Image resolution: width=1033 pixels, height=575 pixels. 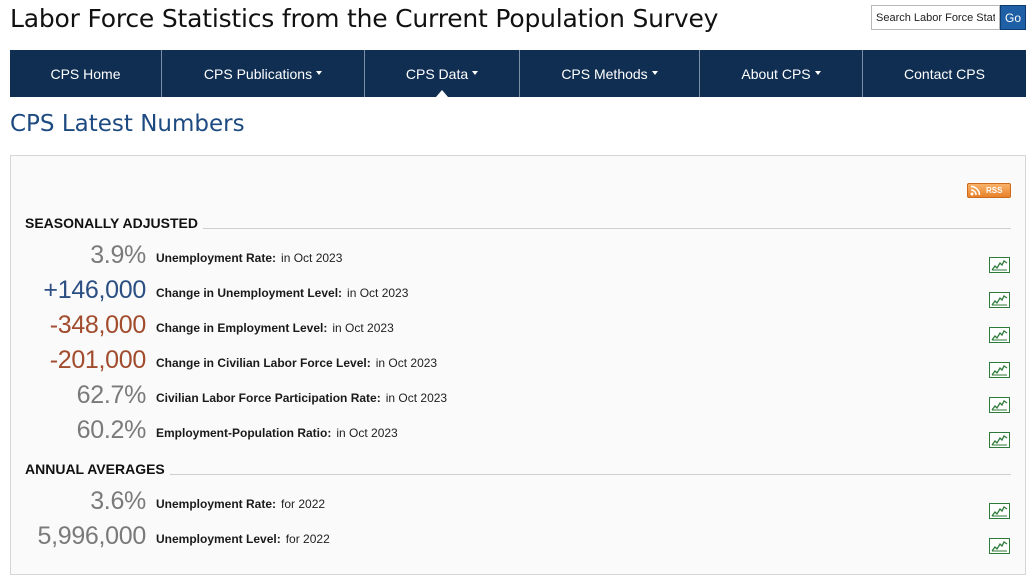 I want to click on stat-label: Employment-Population Ratio: in Oct 2023, so click(x=277, y=433).